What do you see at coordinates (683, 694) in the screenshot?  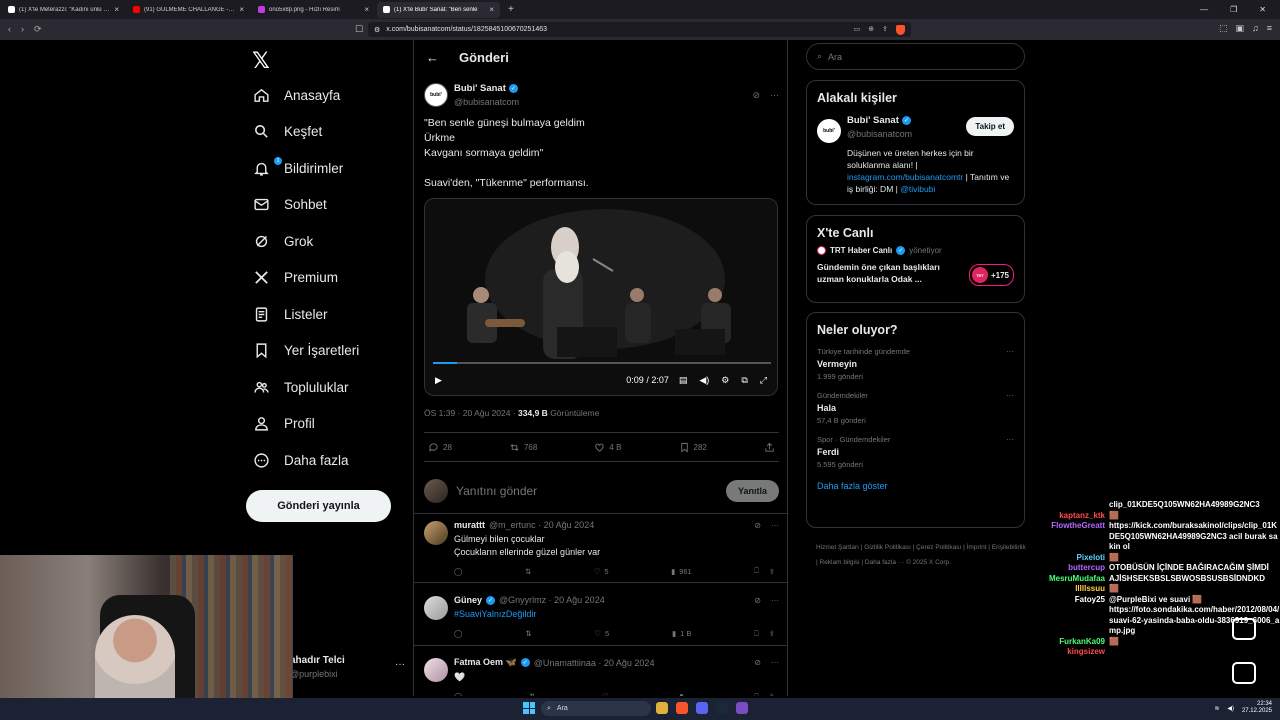 I see `views-action: ▮` at bounding box center [683, 694].